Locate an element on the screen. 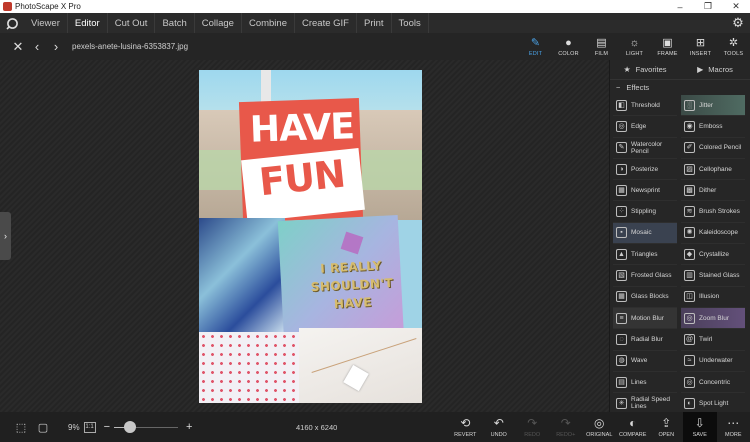 Image resolution: width=750 pixels, height=442 pixels. effect-jitter: ░ Jitter is located at coordinates (713, 106).